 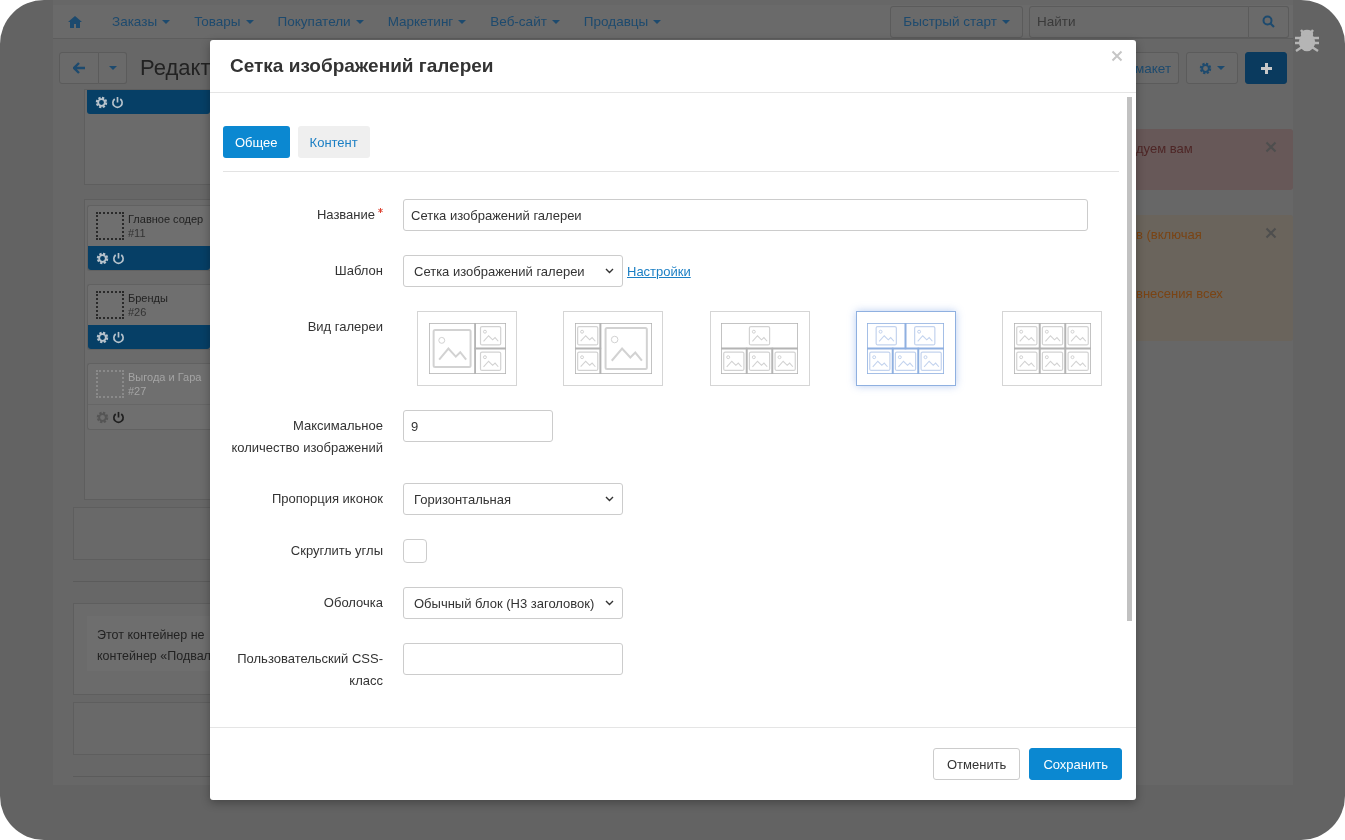 I want to click on arrow-left-icon, so click(x=79, y=68).